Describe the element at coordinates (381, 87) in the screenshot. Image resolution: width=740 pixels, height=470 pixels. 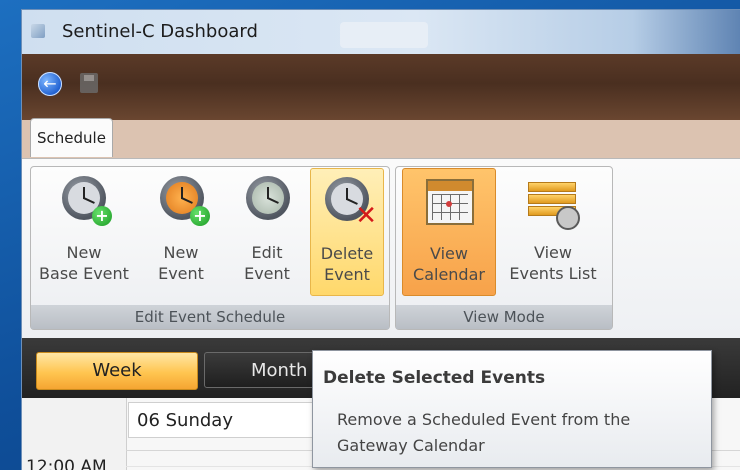
I see `quick-access-toolbar` at that location.